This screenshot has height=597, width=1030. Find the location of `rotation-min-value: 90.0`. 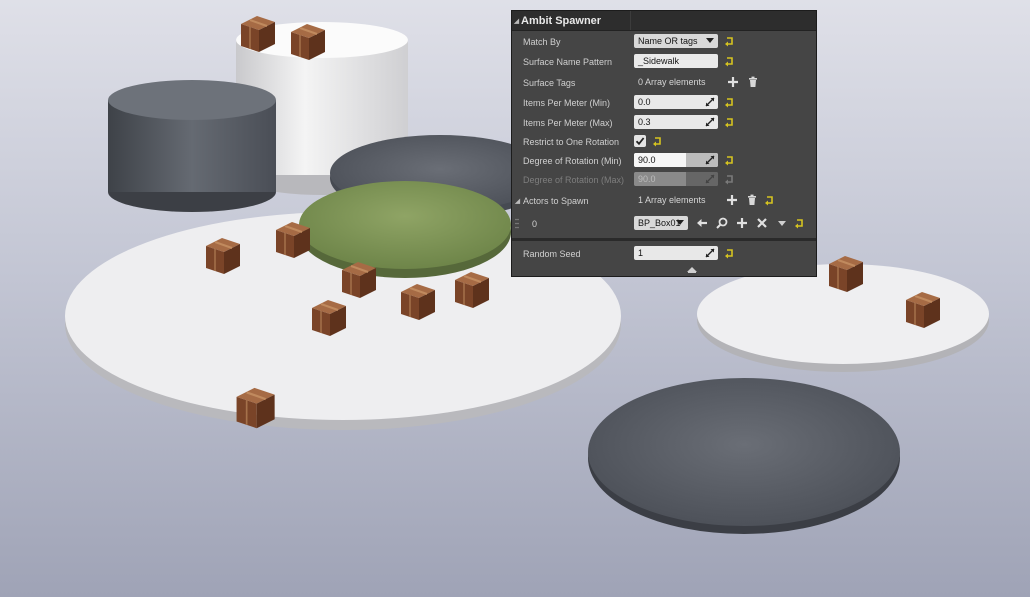

rotation-min-value: 90.0 is located at coordinates (647, 160).